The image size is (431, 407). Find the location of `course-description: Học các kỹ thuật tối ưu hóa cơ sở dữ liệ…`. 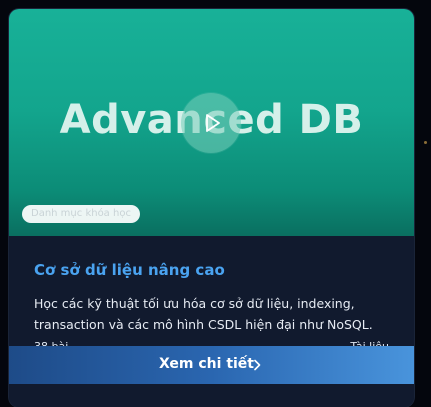

course-description: Học các kỹ thuật tối ưu hóa cơ sở dữ liệ… is located at coordinates (203, 314).